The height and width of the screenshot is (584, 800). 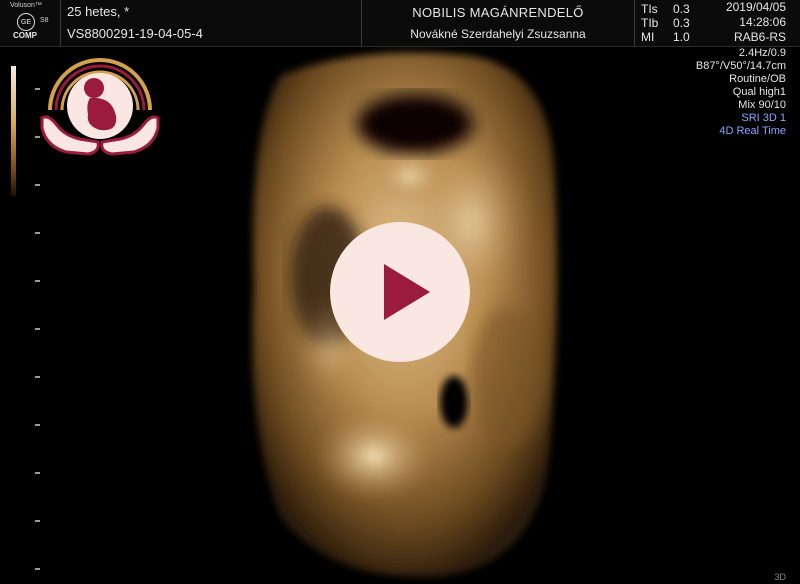 I want to click on param-tib: TIb 0.3, so click(x=665, y=23).